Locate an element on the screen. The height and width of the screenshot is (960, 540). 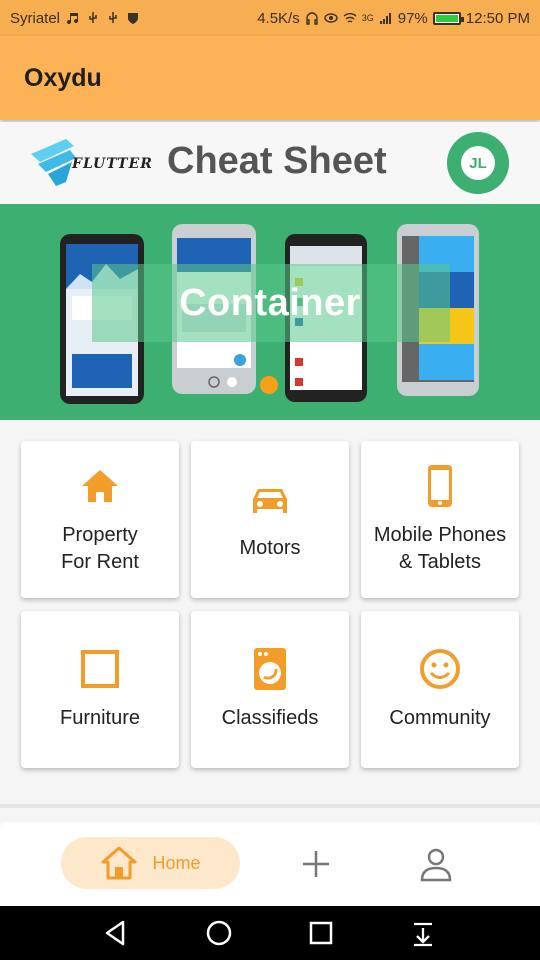
nav-home-button: Home is located at coordinates (150, 863).